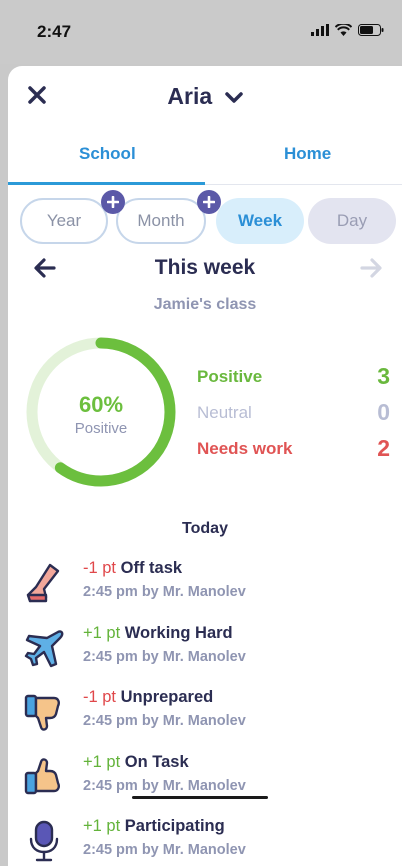 The height and width of the screenshot is (866, 402). I want to click on tab-active-indicator, so click(106, 183).